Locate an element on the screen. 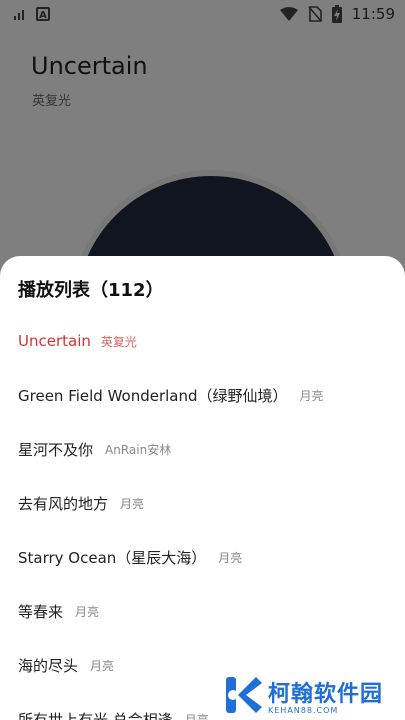 This screenshot has height=720, width=405. song-artist: AnRain安林 is located at coordinates (138, 449).